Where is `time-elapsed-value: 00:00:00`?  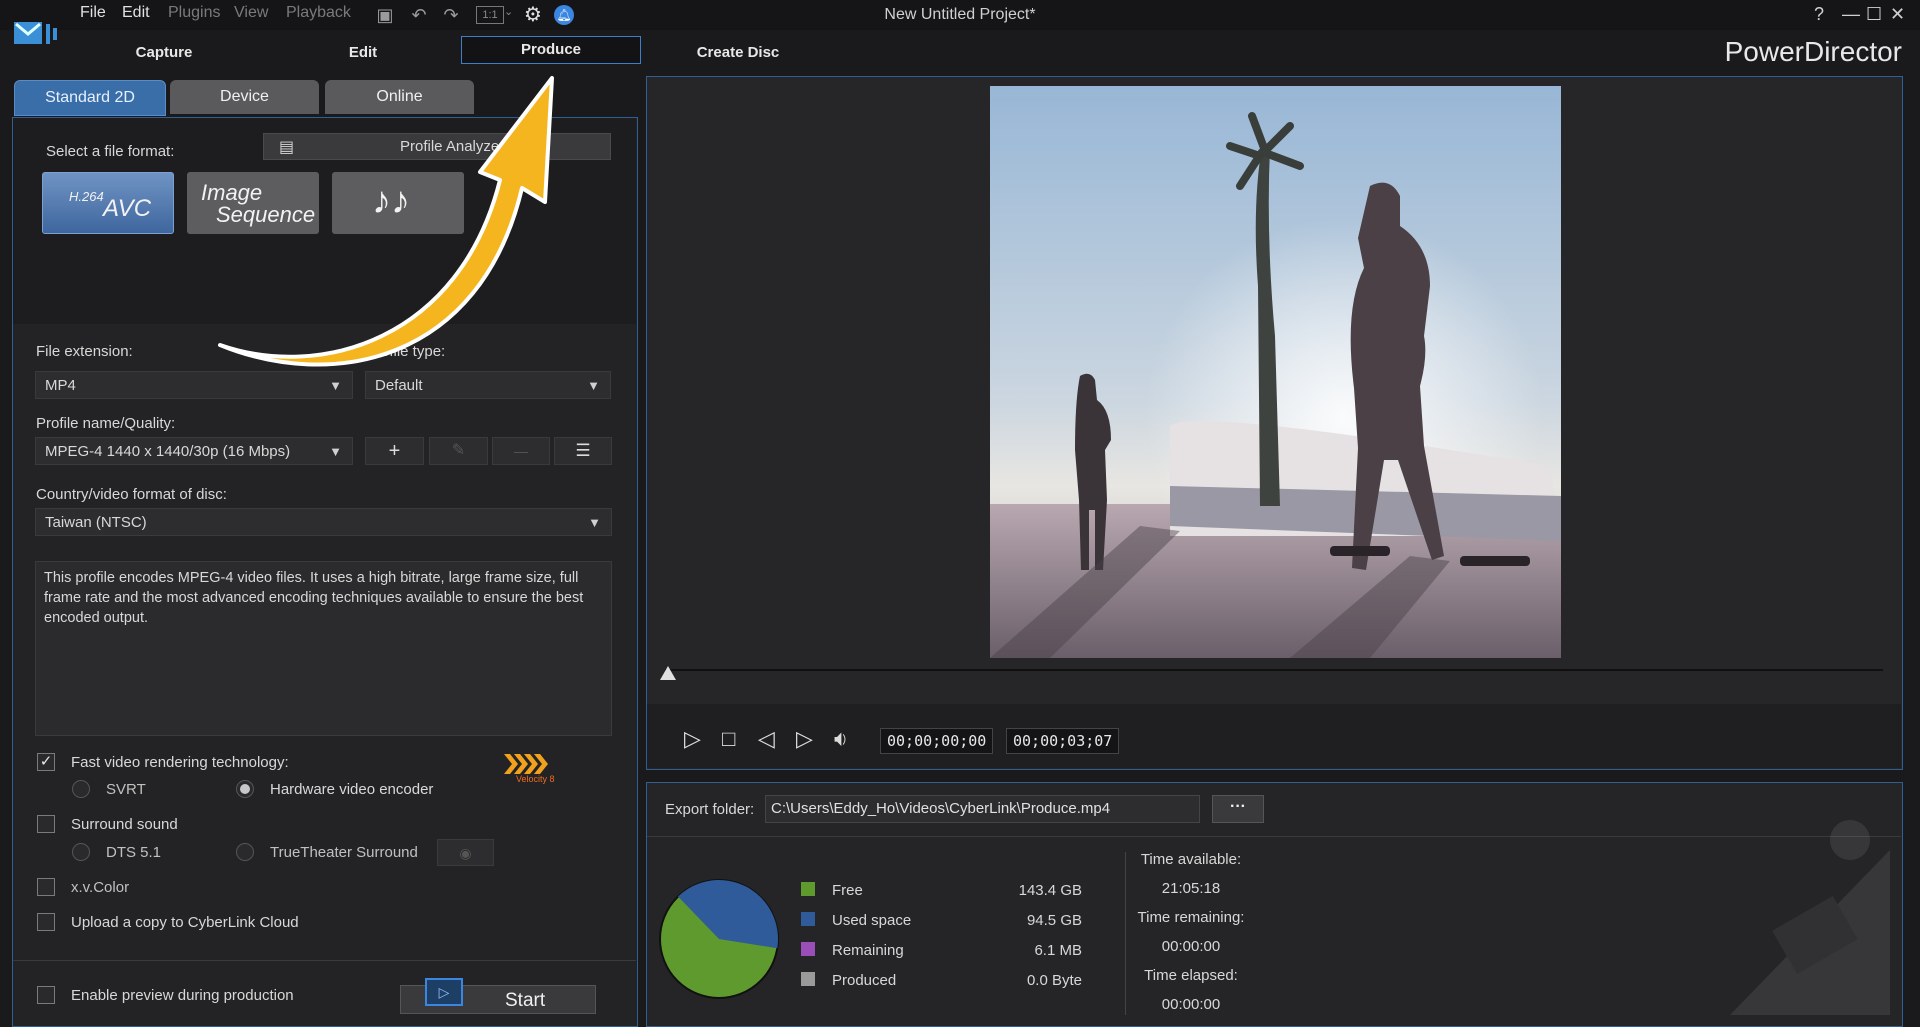
time-elapsed-value: 00:00:00 is located at coordinates (1191, 1004).